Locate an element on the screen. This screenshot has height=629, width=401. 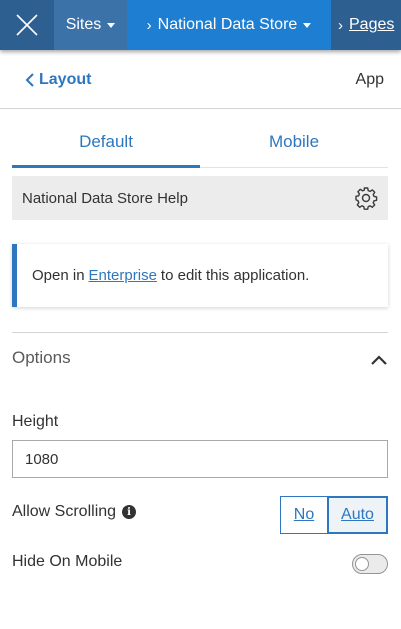
layout-back-link: Layout is located at coordinates (58, 80).